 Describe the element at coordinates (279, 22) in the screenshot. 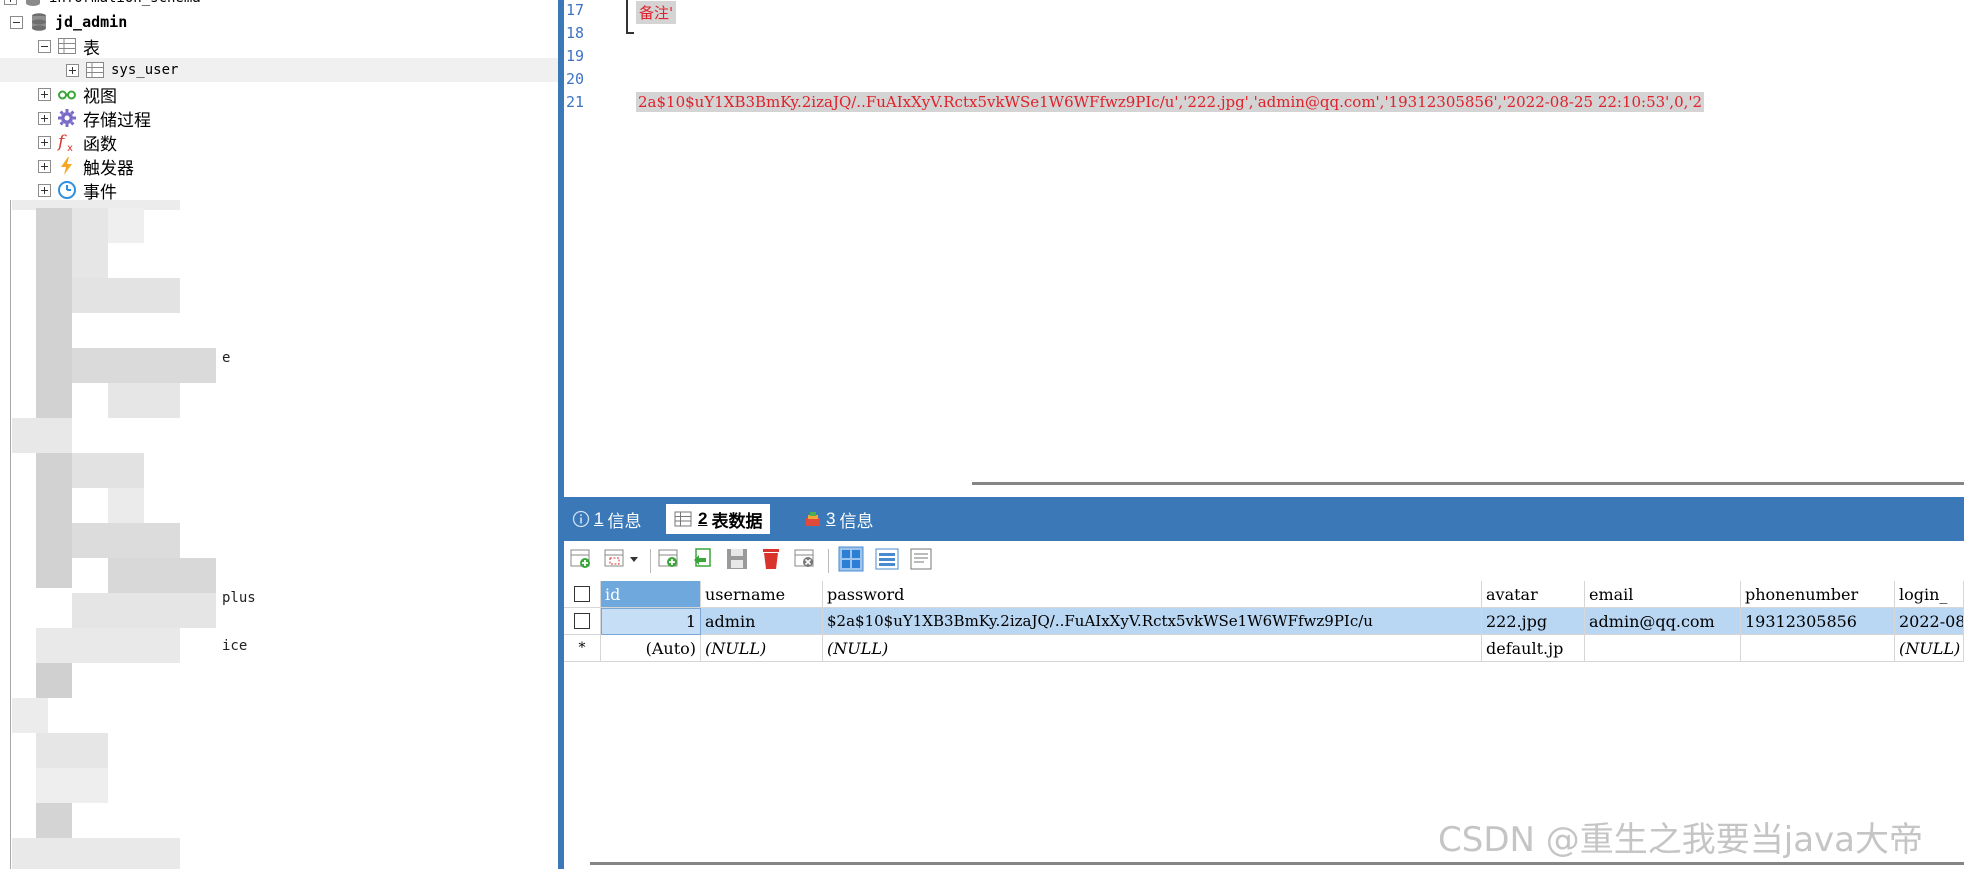

I see `tree-node-jd-admin: jd_admin` at that location.